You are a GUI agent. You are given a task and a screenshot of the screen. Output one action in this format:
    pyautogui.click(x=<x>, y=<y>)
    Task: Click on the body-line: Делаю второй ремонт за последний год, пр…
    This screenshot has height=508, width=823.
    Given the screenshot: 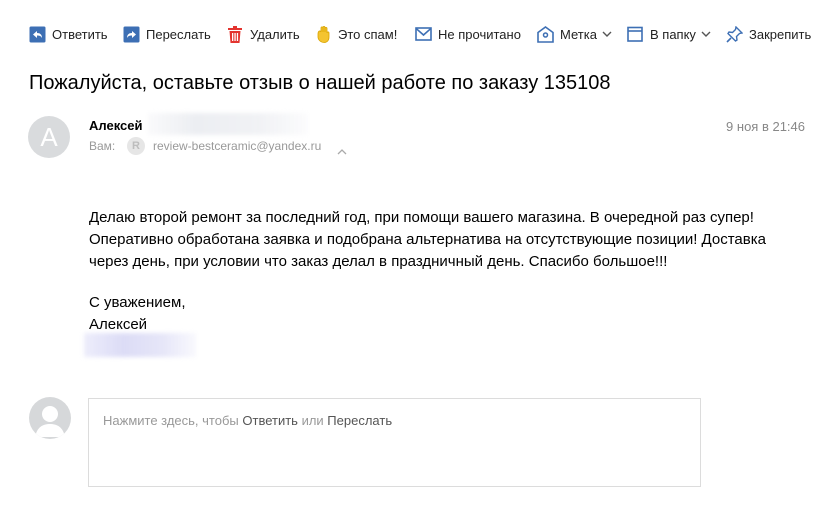 What is the action you would take?
    pyautogui.click(x=421, y=217)
    